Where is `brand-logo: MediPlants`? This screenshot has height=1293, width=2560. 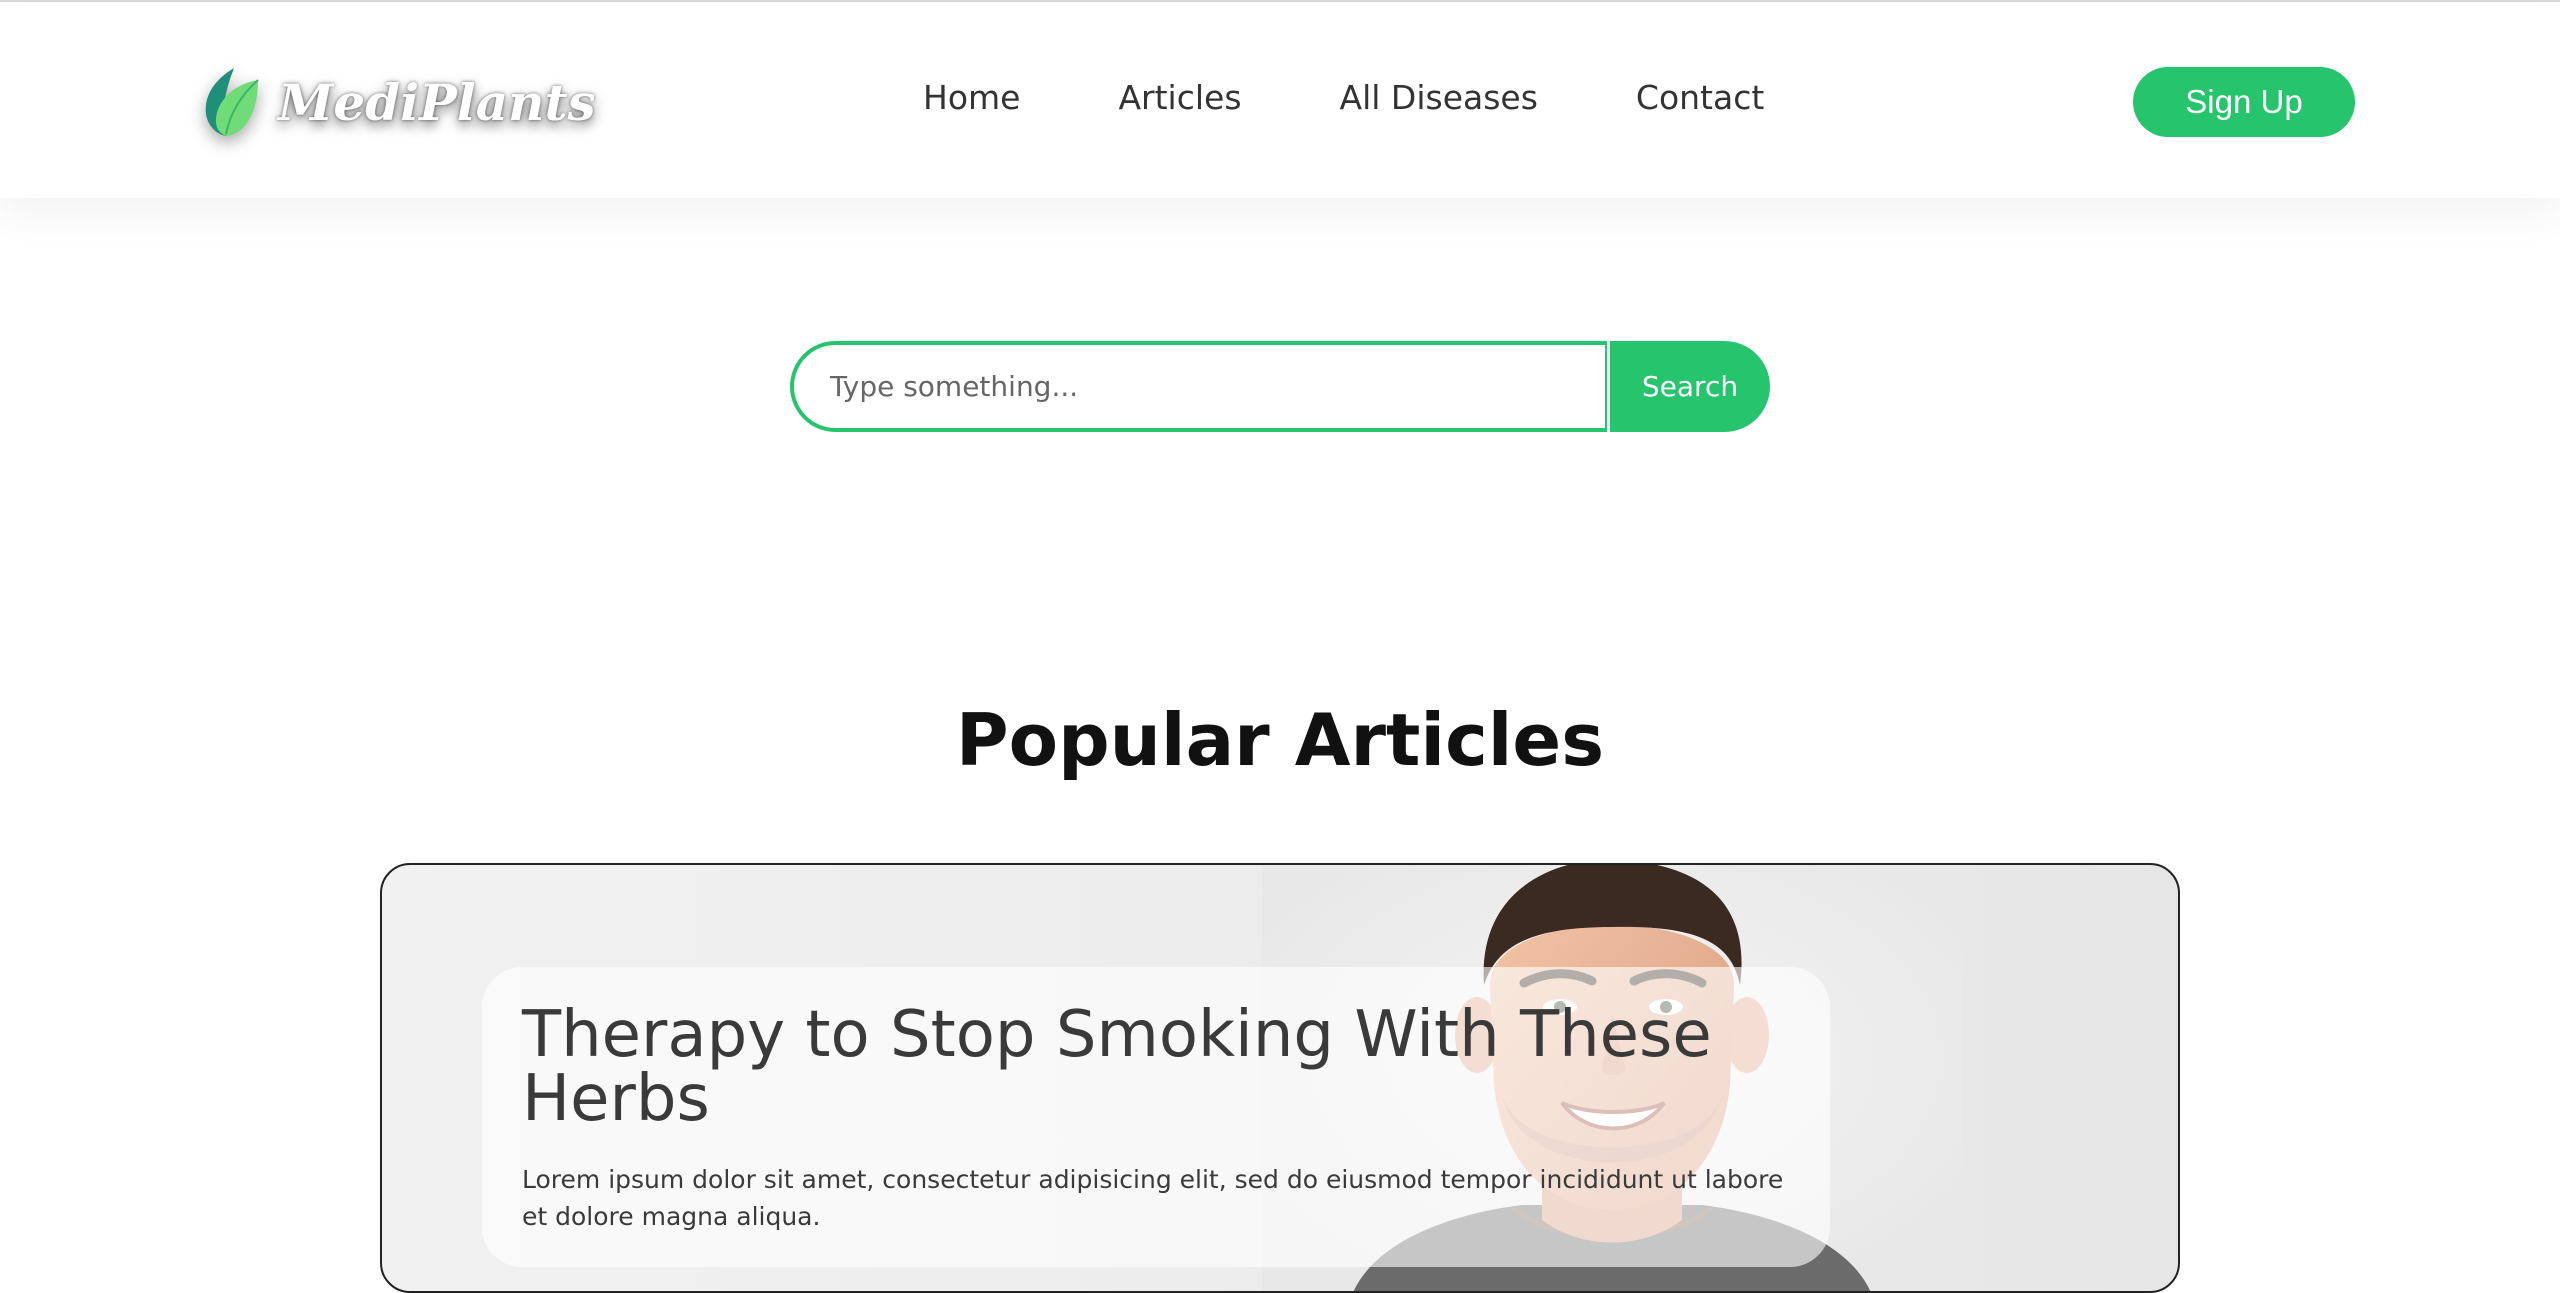 brand-logo: MediPlants is located at coordinates (398, 102).